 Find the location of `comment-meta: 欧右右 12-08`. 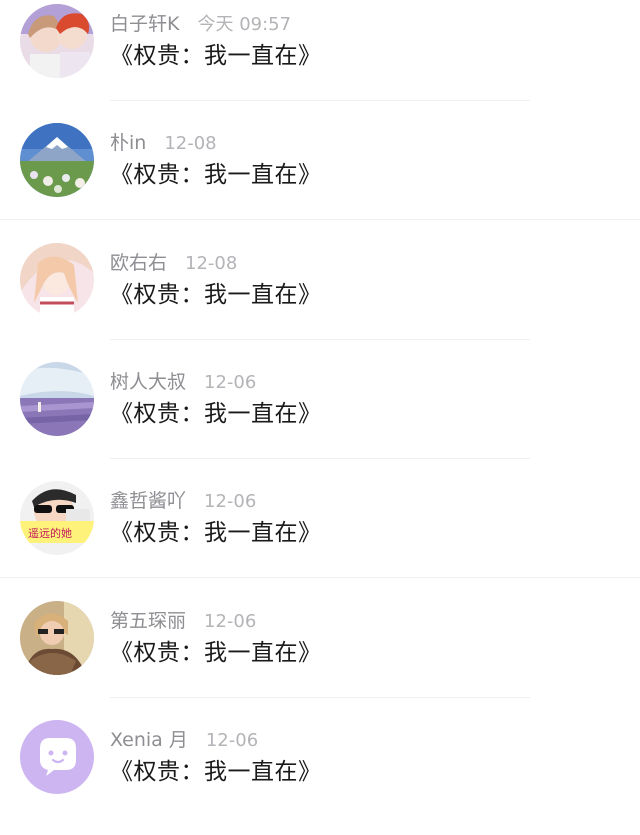

comment-meta: 欧右右 12-08 is located at coordinates (173, 263).